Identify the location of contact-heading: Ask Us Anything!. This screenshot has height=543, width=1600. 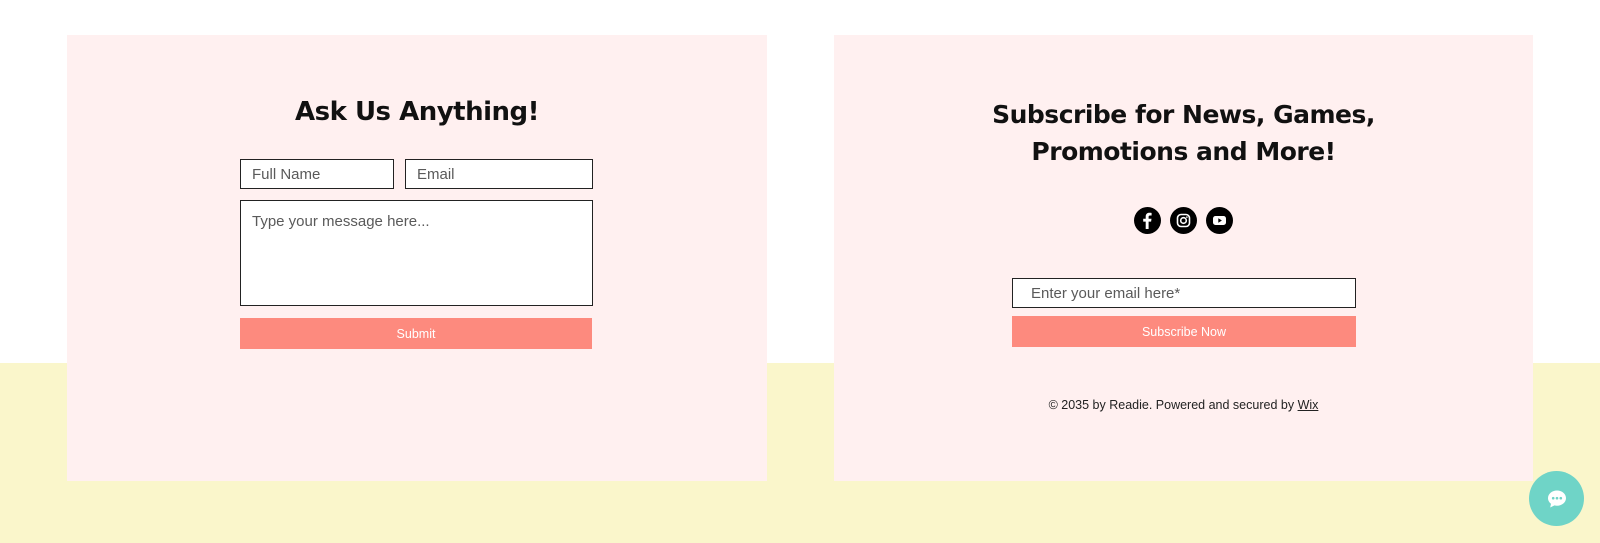
(417, 112).